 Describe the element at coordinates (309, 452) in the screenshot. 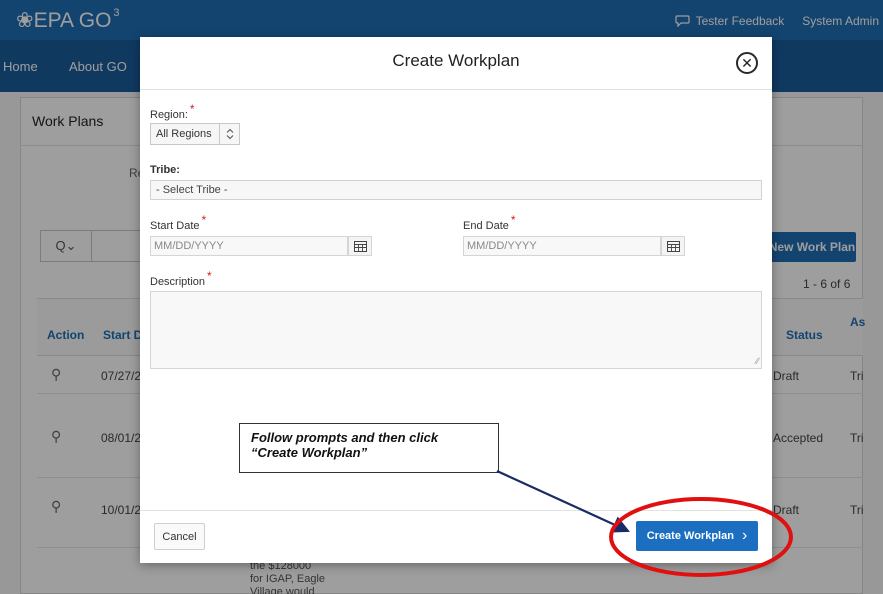

I see `callout-line: “Create Workplan”` at that location.